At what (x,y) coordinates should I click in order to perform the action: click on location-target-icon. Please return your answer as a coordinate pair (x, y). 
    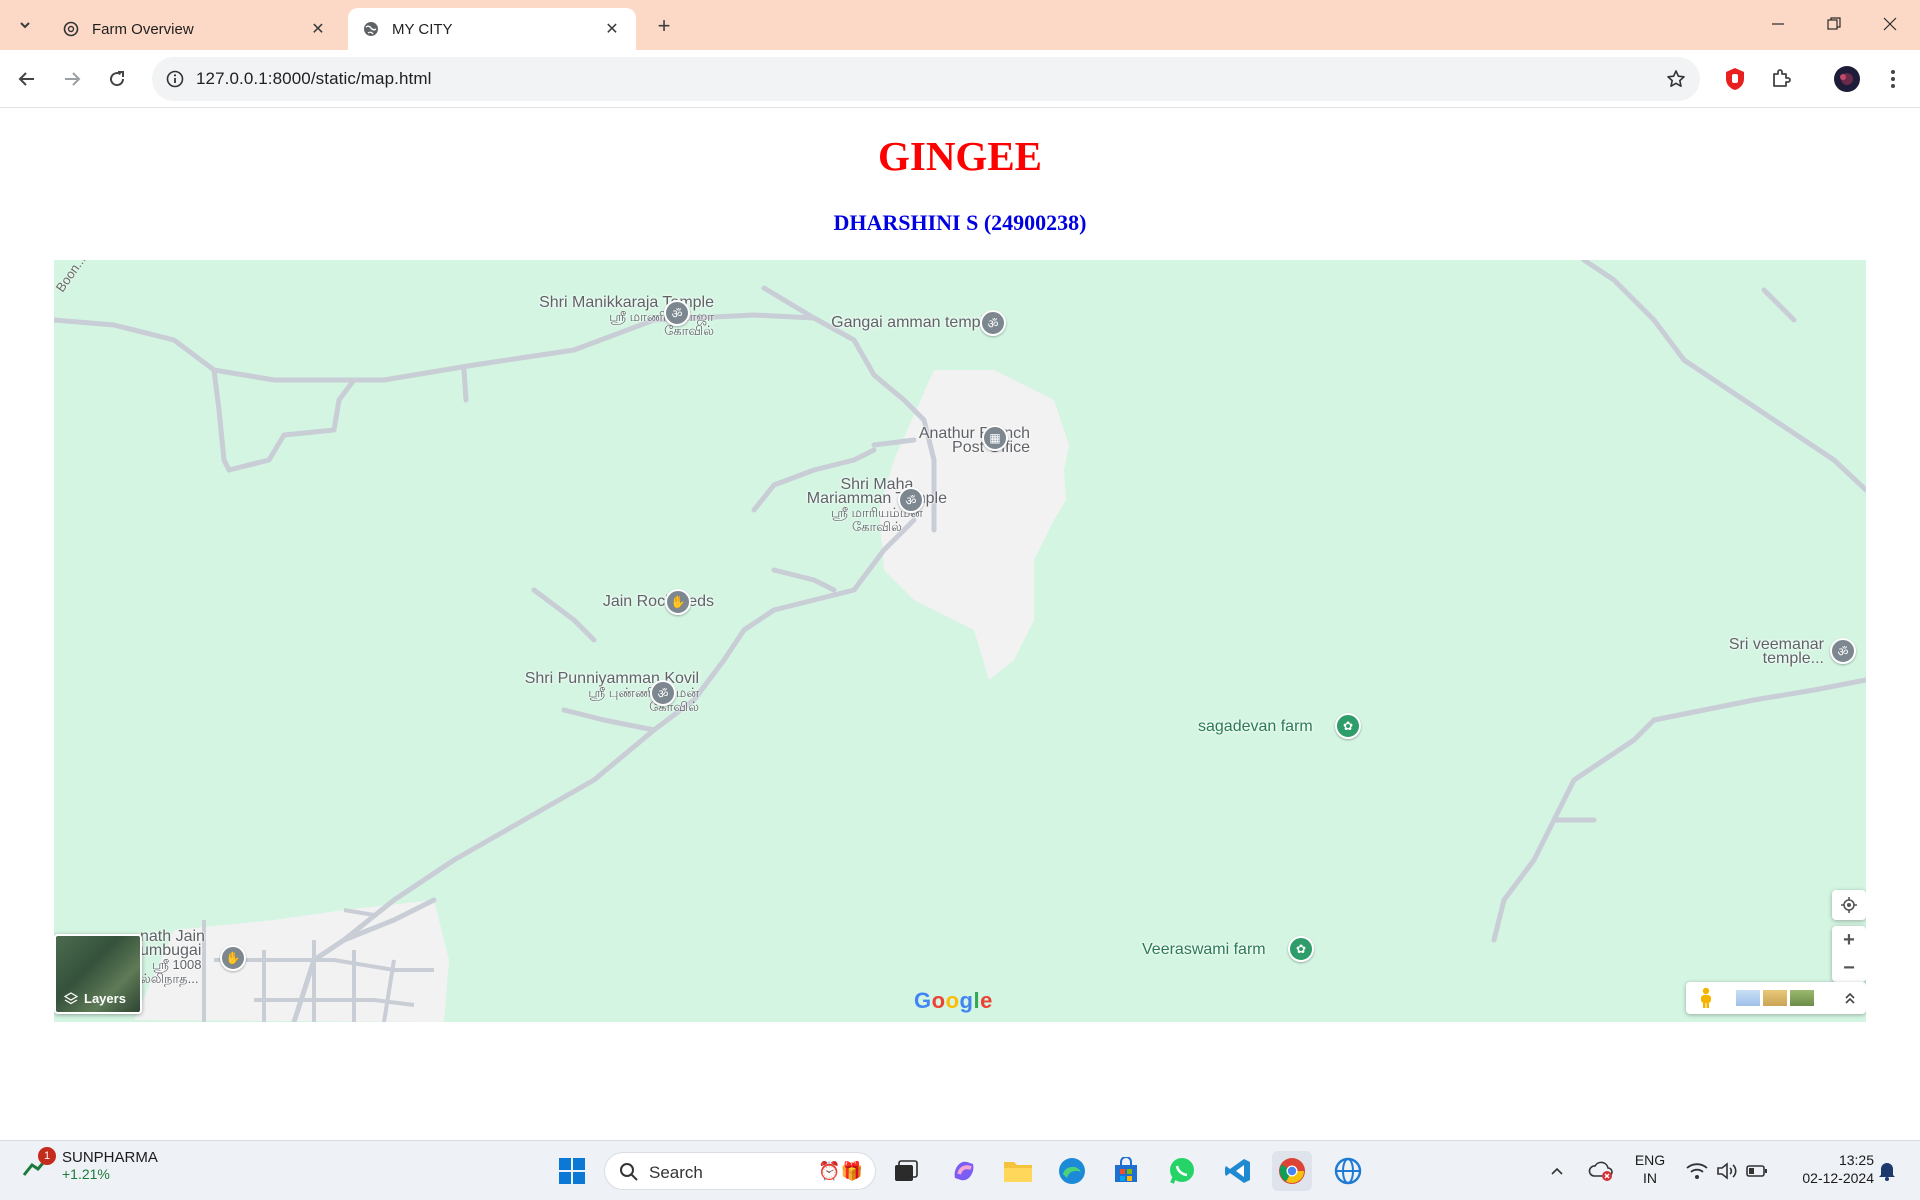
    Looking at the image, I should click on (1849, 905).